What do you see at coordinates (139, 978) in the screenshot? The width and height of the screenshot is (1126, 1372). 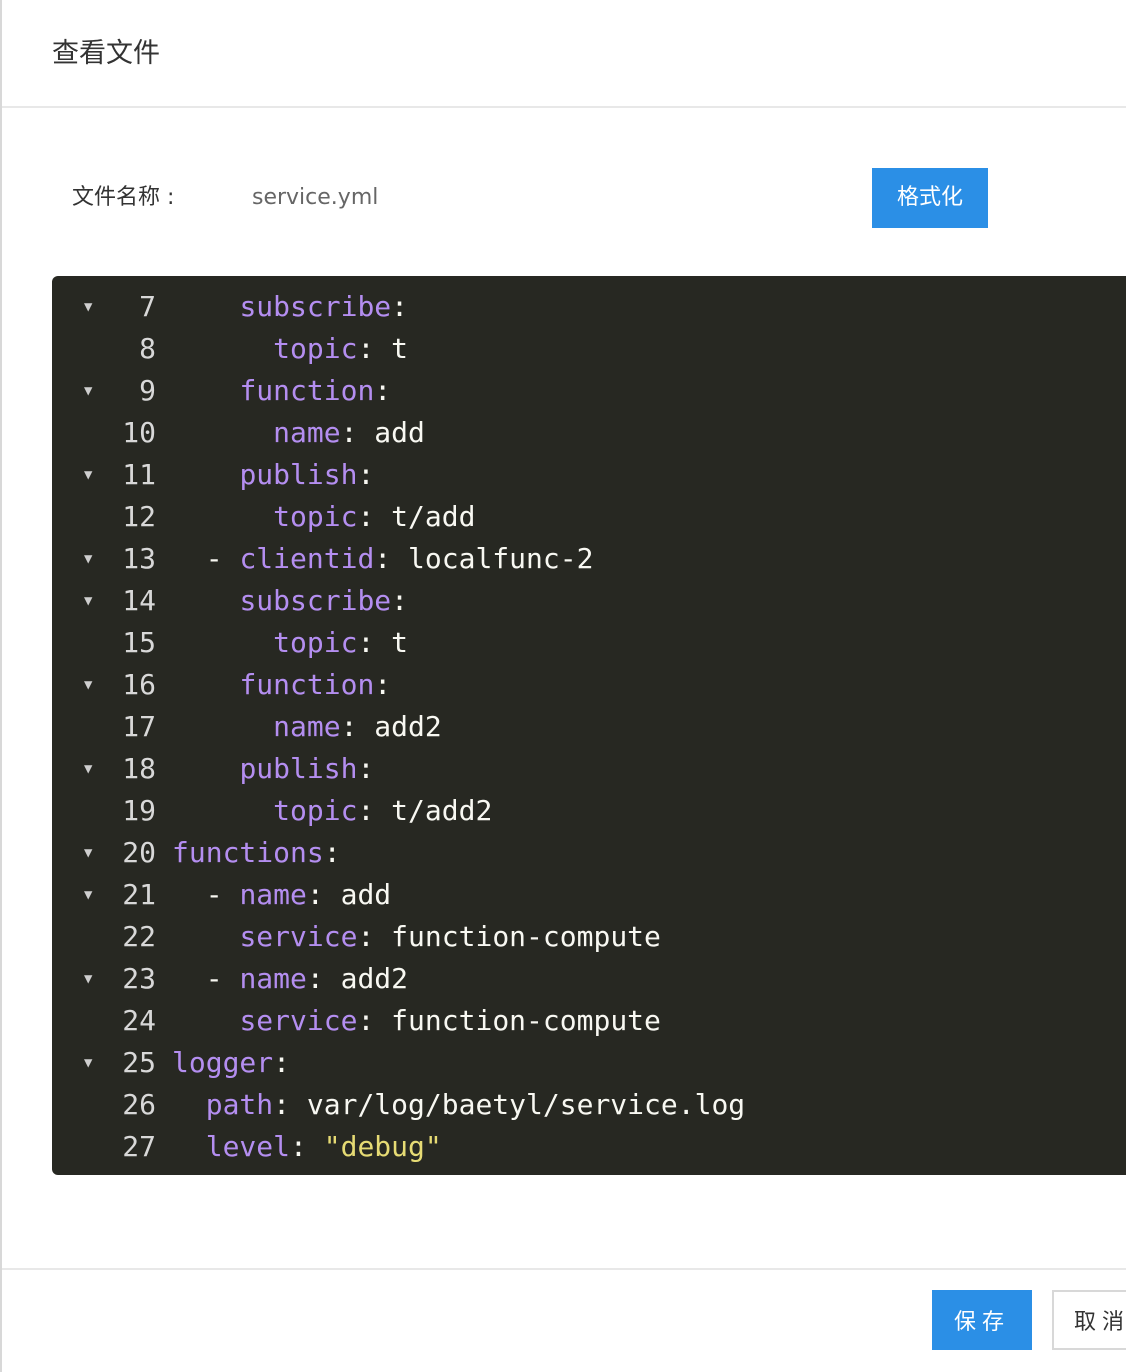 I see `line-number: 23` at bounding box center [139, 978].